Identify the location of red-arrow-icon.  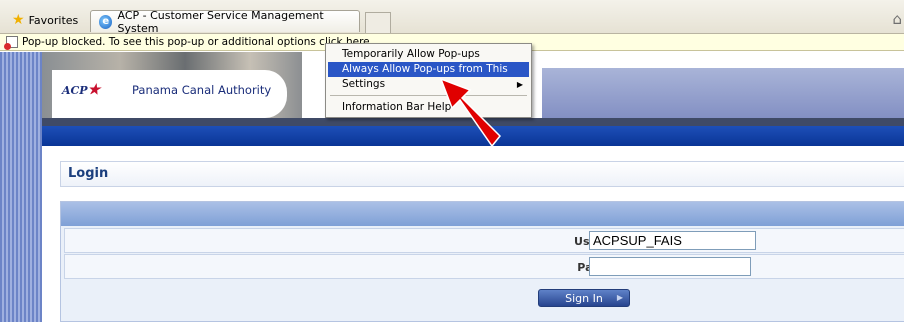
(470, 112).